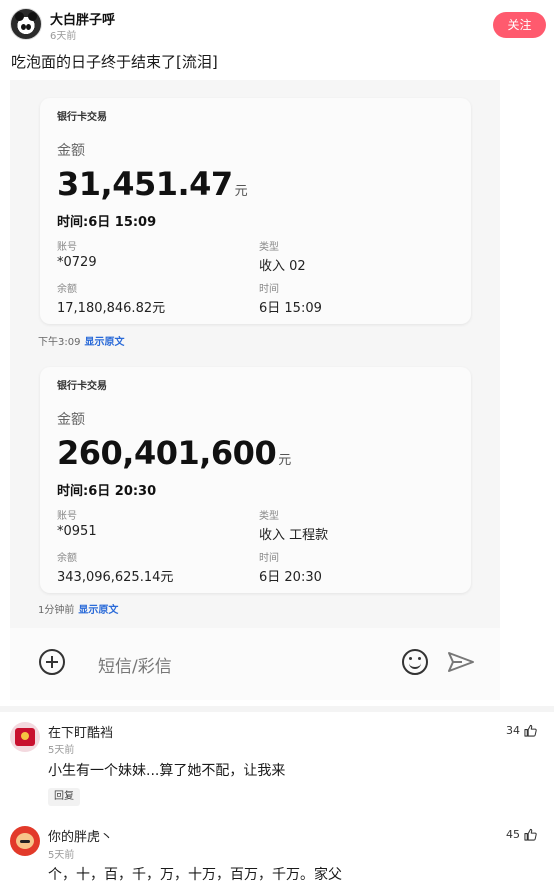 This screenshot has height=884, width=554. I want to click on message-input: 短信/彩信, so click(135, 664).